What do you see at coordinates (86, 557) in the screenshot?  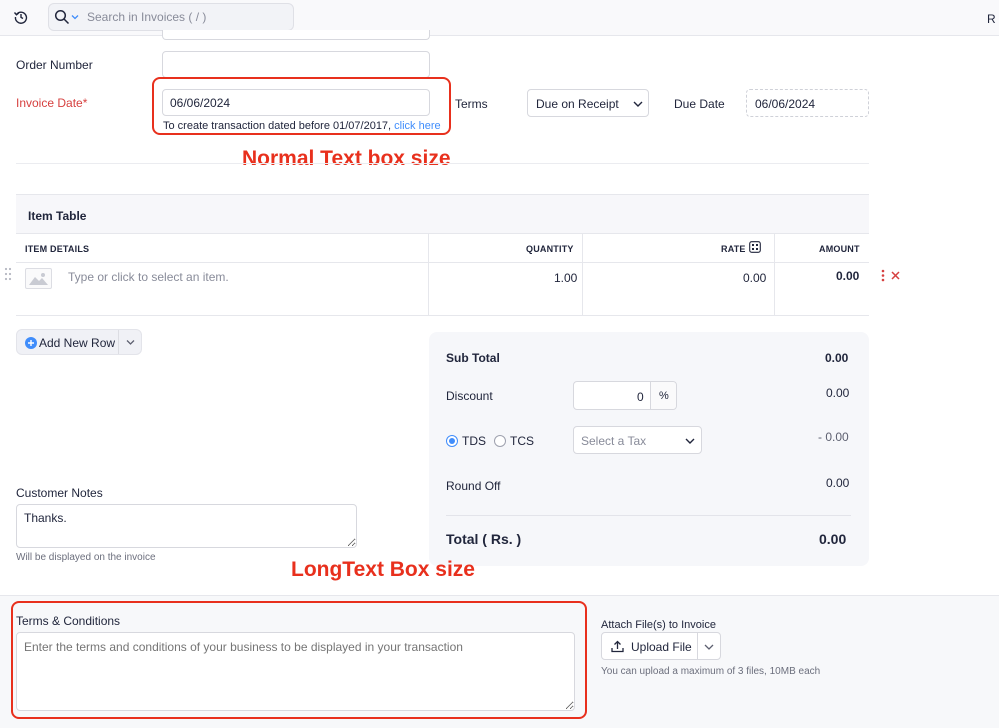 I see `customer-notes-hint: Will be displayed on the invoice` at bounding box center [86, 557].